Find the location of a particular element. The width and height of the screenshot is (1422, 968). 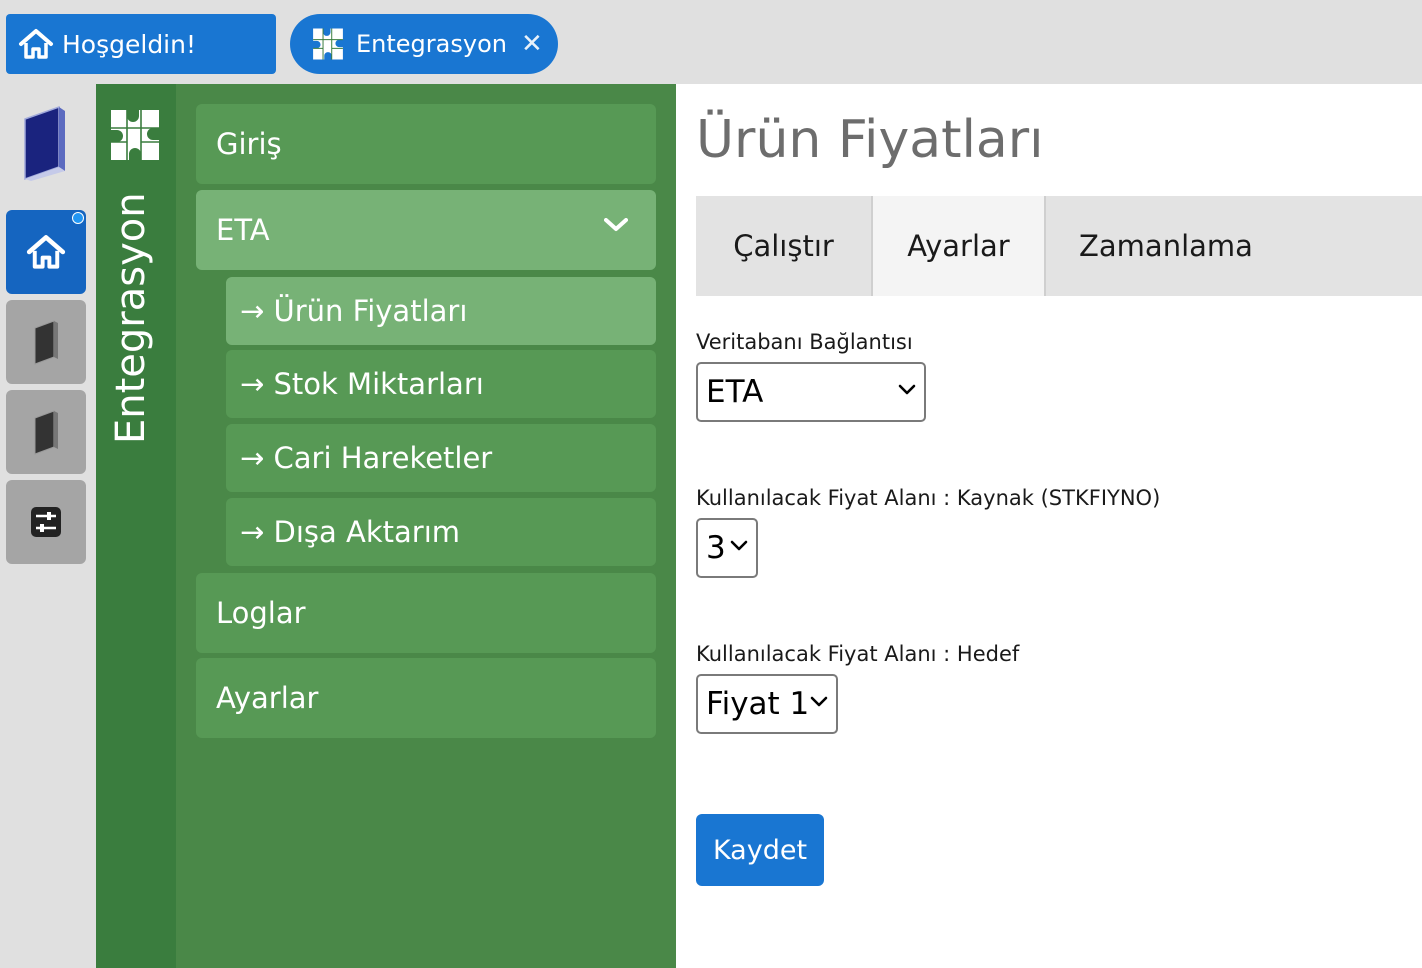

save-button: Kaydet is located at coordinates (760, 850).